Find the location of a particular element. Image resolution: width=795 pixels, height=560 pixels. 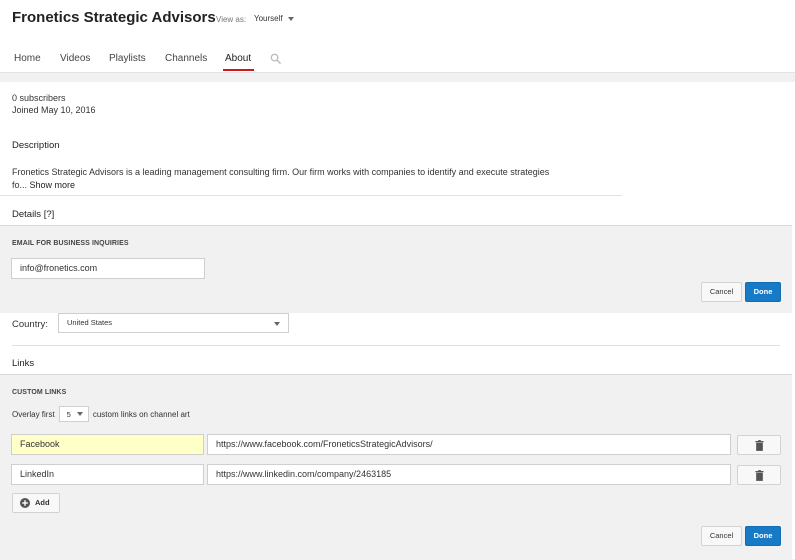

tab-about: About is located at coordinates (238, 58).